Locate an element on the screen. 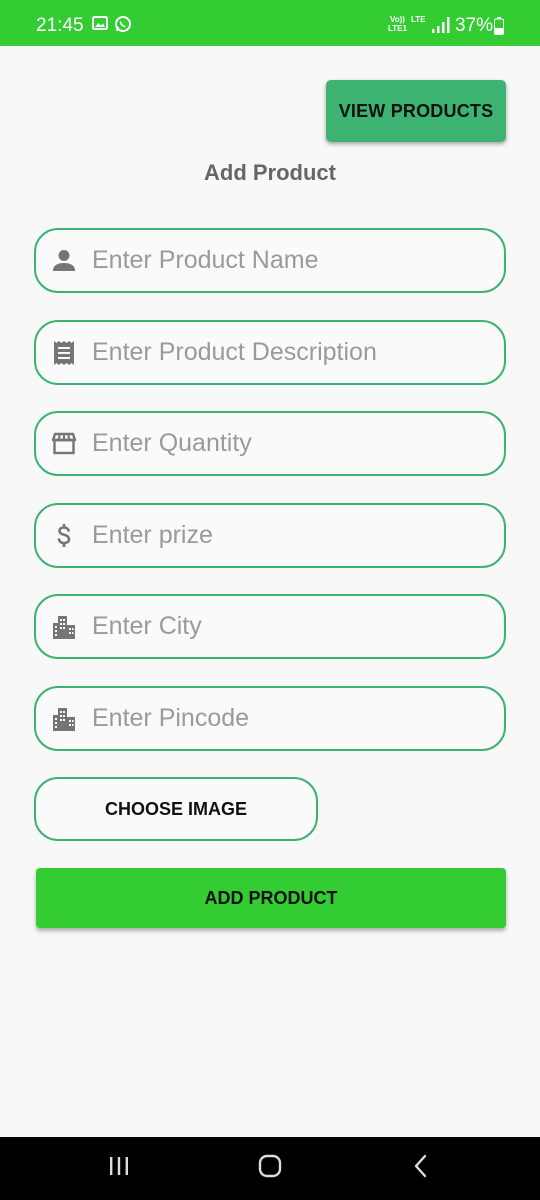  prize-field is located at coordinates (270, 535).